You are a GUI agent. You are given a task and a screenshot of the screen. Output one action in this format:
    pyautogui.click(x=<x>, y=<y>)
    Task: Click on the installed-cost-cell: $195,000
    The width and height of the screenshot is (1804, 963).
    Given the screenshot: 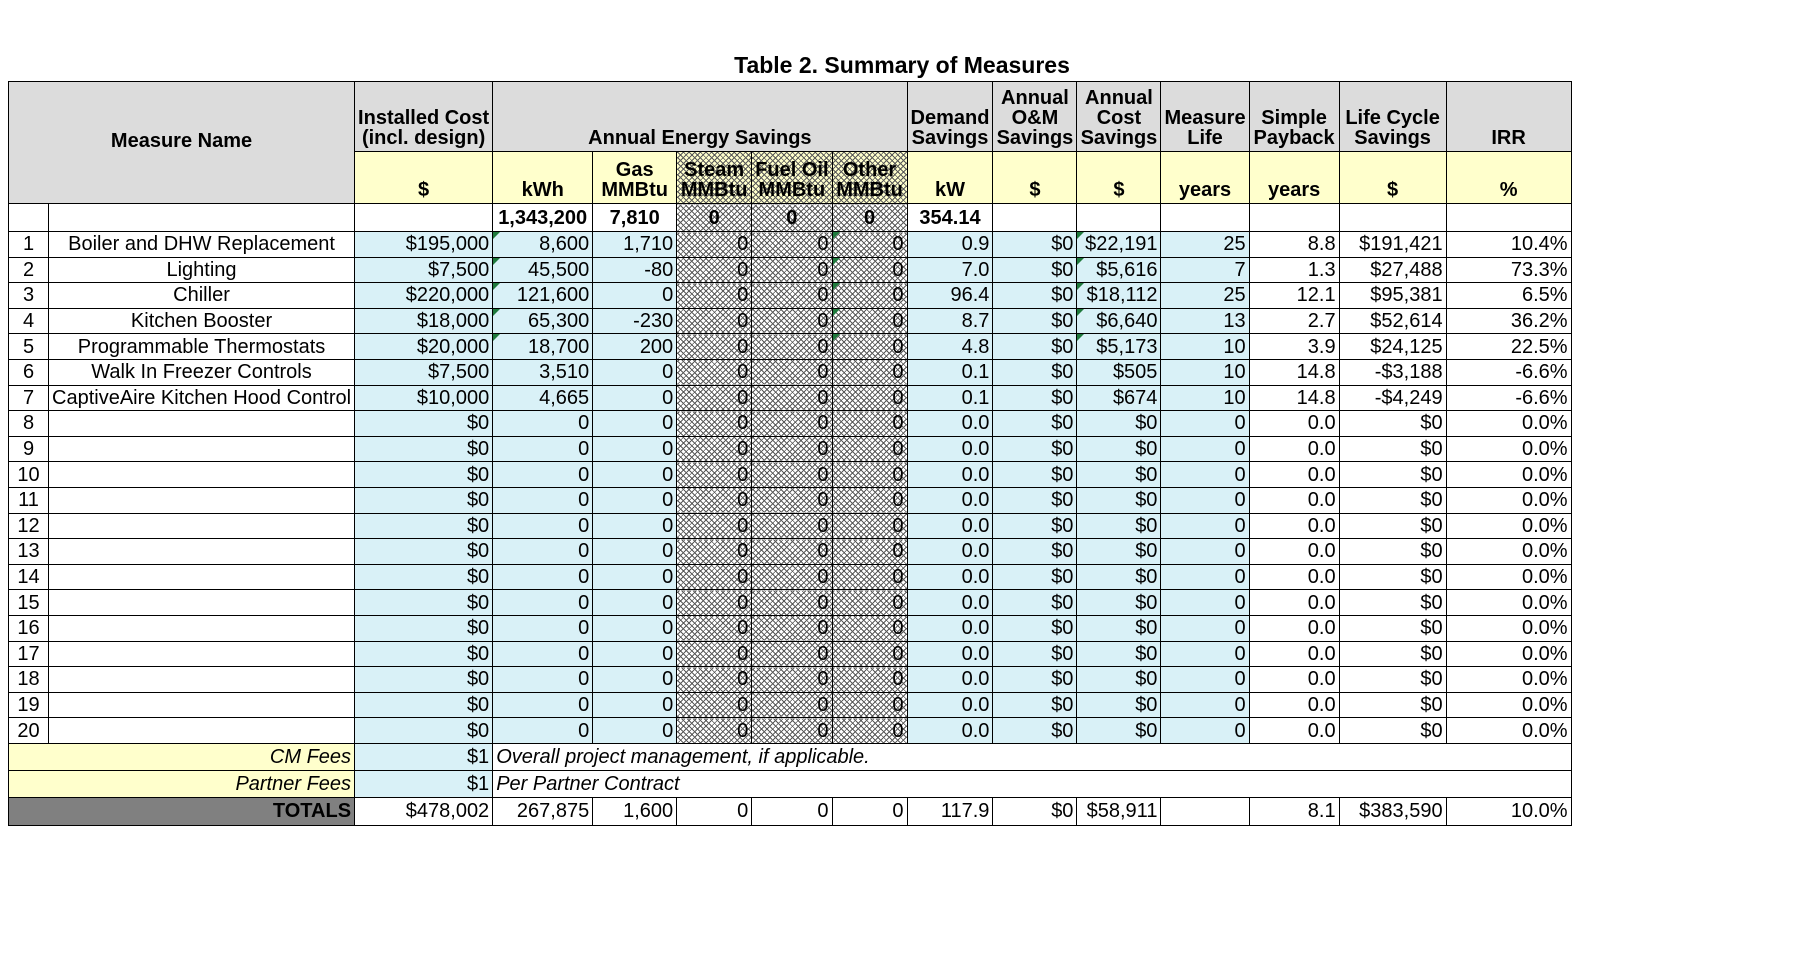 What is the action you would take?
    pyautogui.click(x=424, y=244)
    